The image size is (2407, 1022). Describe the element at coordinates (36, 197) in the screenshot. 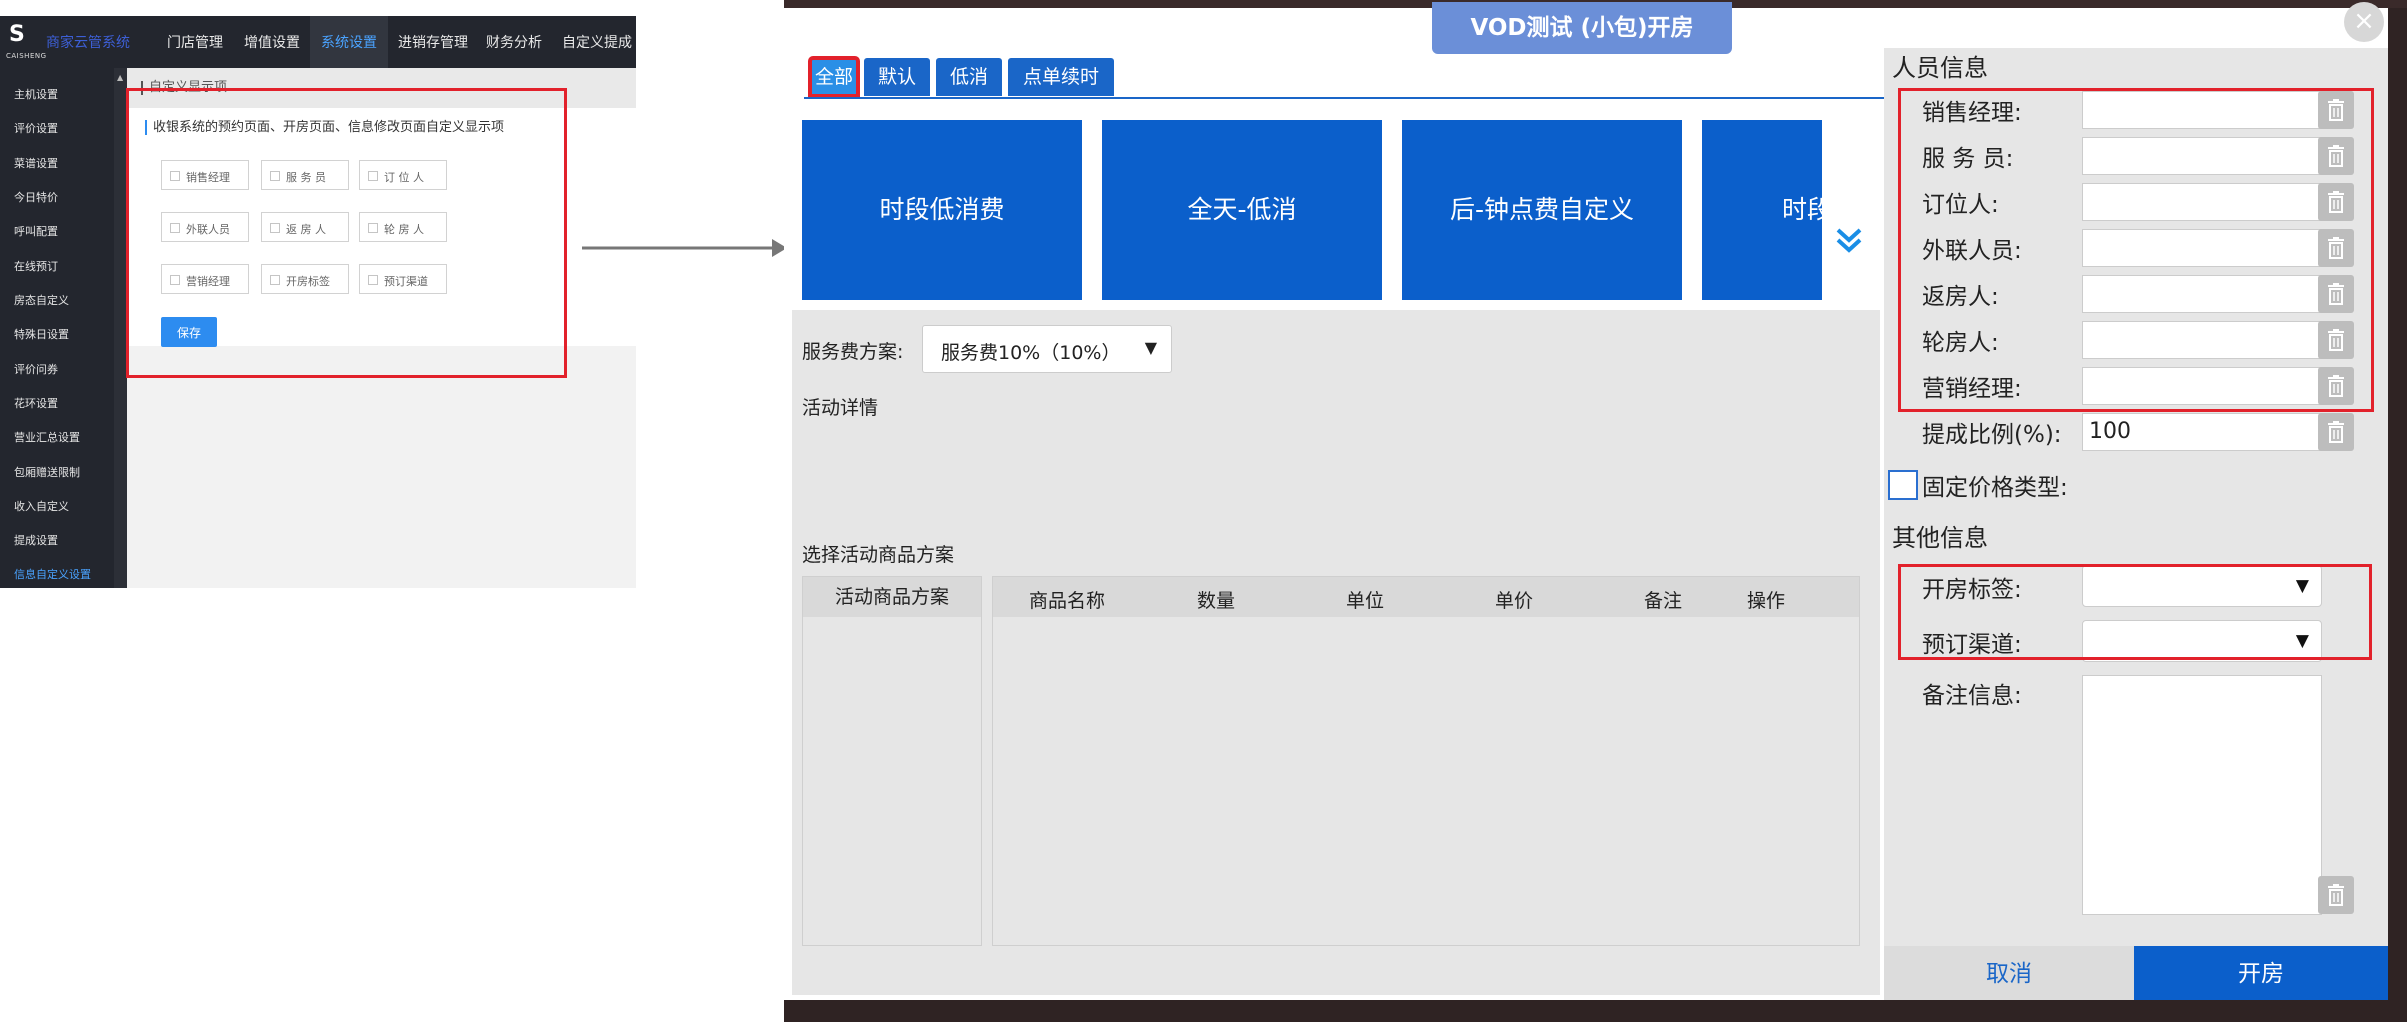

I see `sidebar-item: 今日特价` at that location.